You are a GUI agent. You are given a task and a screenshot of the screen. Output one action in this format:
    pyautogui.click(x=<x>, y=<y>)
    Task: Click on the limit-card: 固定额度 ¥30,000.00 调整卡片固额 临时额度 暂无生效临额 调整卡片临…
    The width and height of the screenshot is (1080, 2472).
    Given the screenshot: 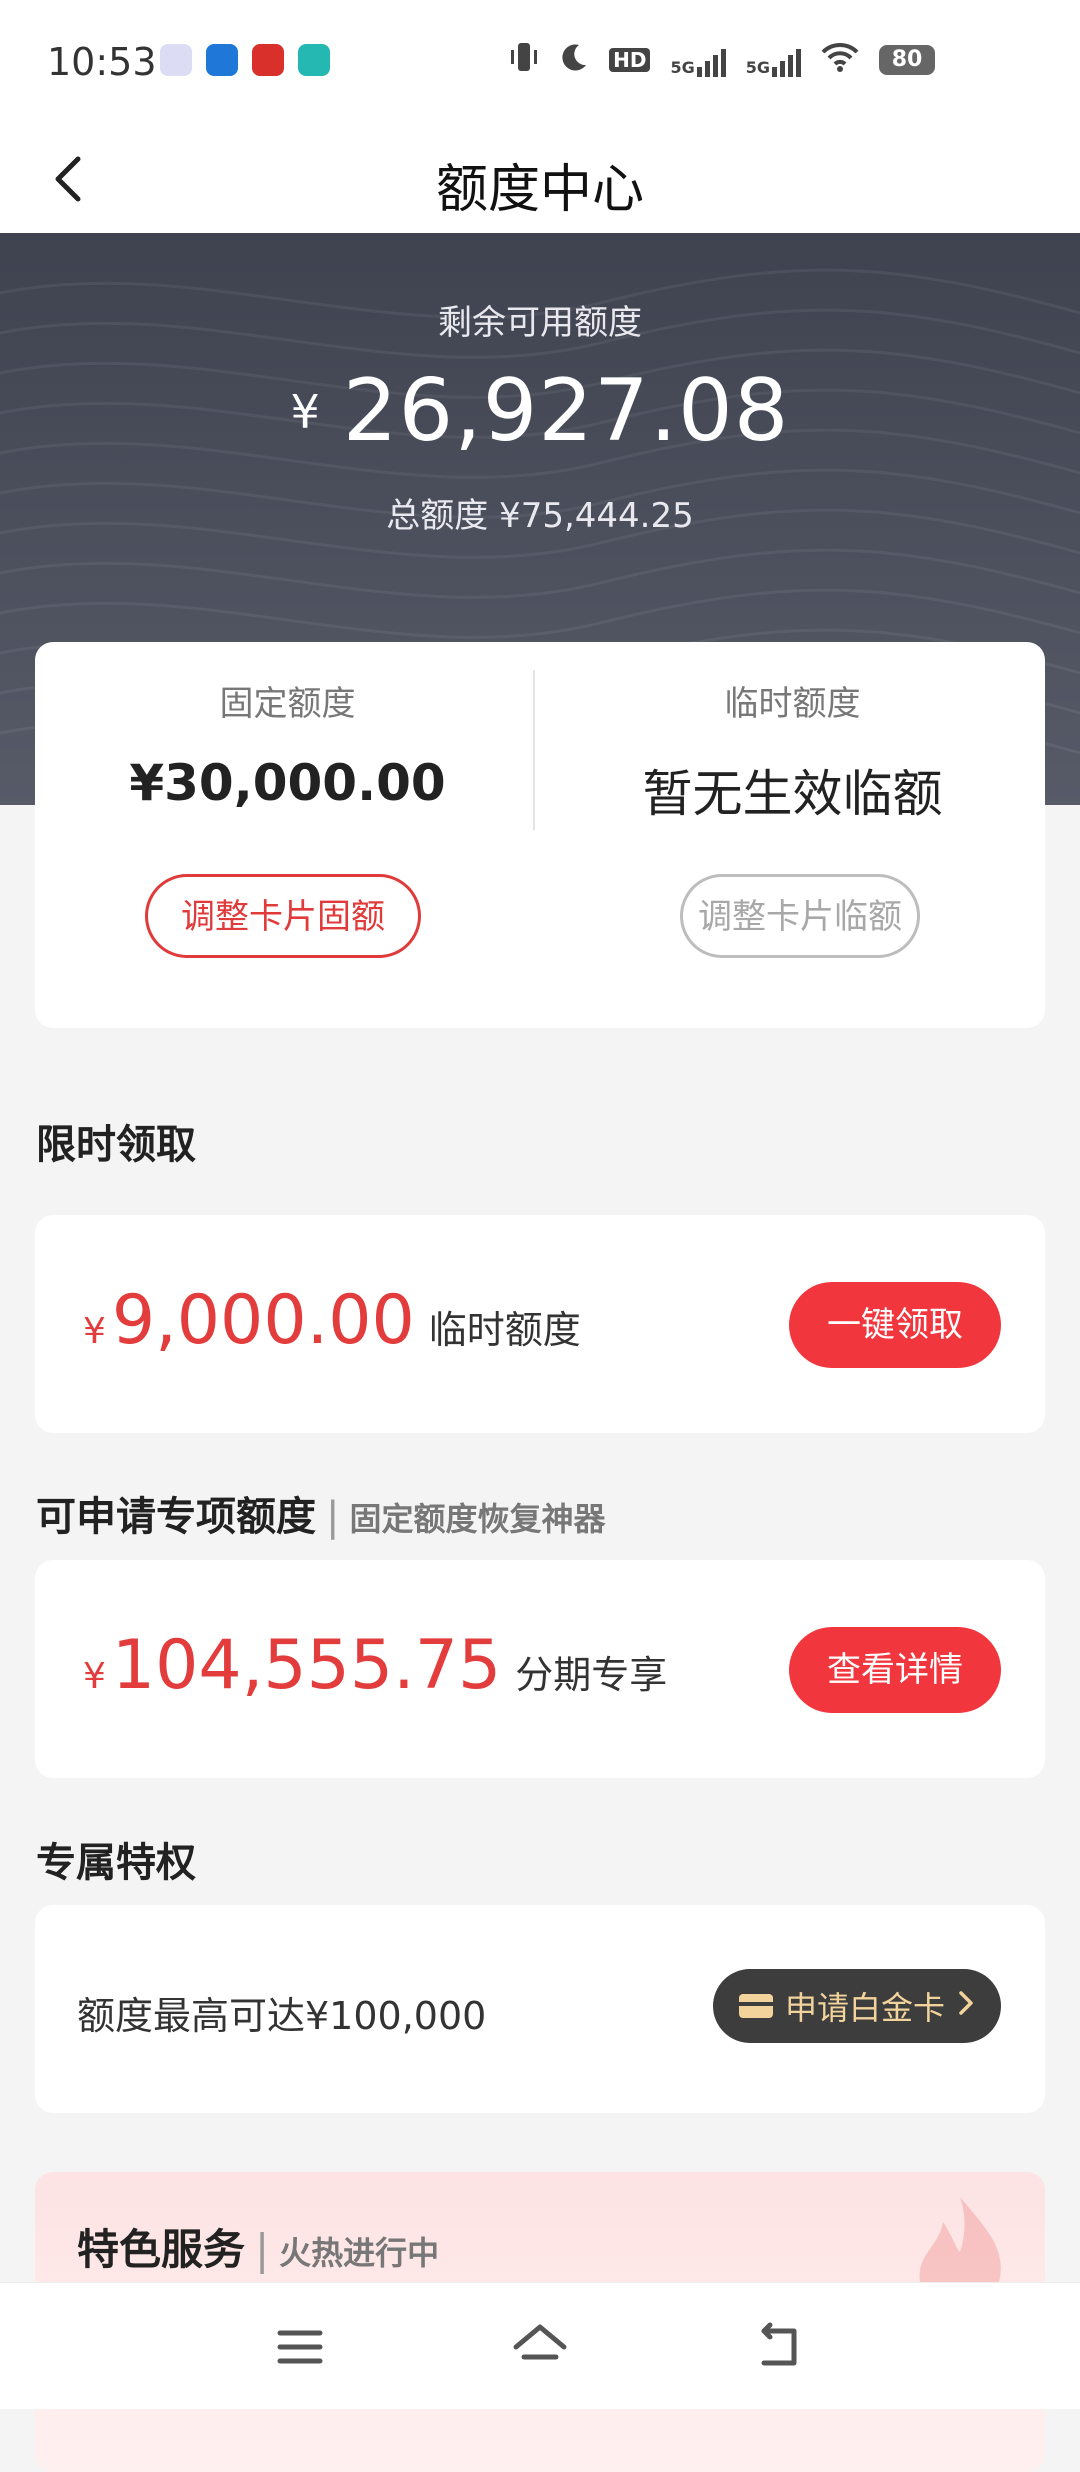 What is the action you would take?
    pyautogui.click(x=540, y=835)
    